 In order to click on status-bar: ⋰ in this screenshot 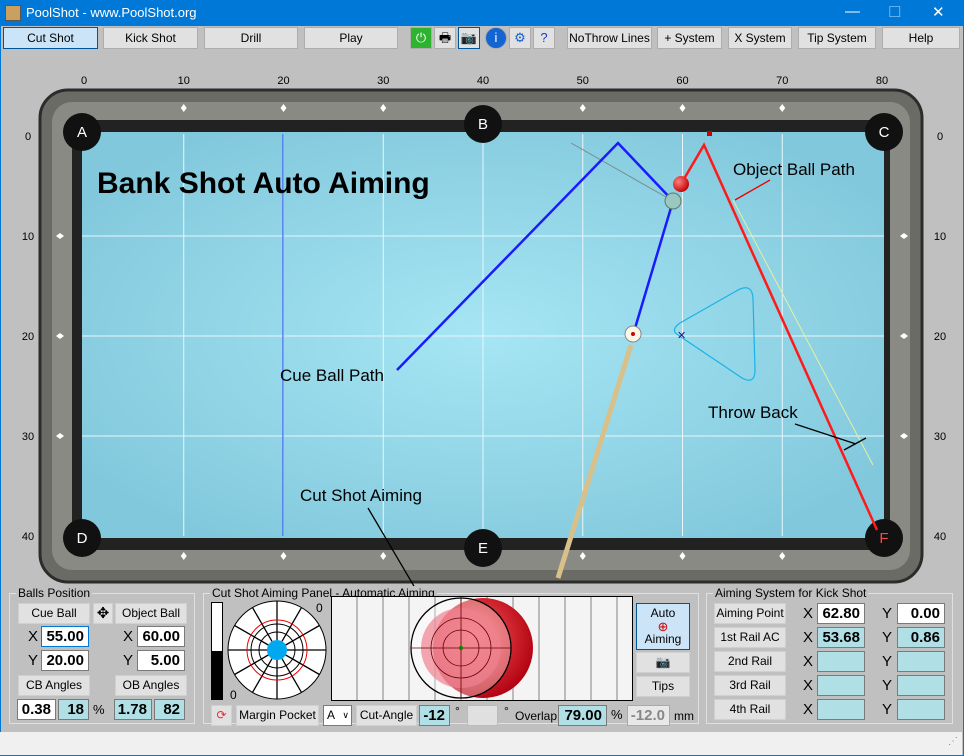, I will do `click(481, 743)`.